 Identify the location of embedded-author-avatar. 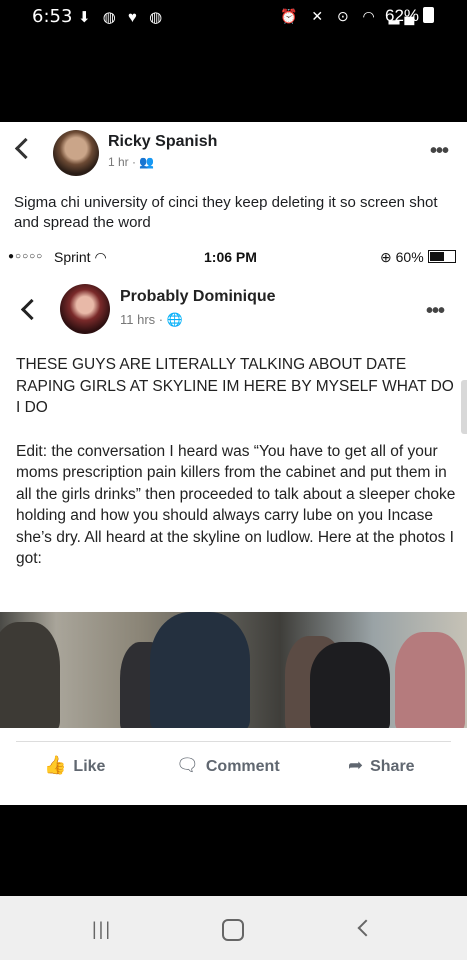
(85, 309).